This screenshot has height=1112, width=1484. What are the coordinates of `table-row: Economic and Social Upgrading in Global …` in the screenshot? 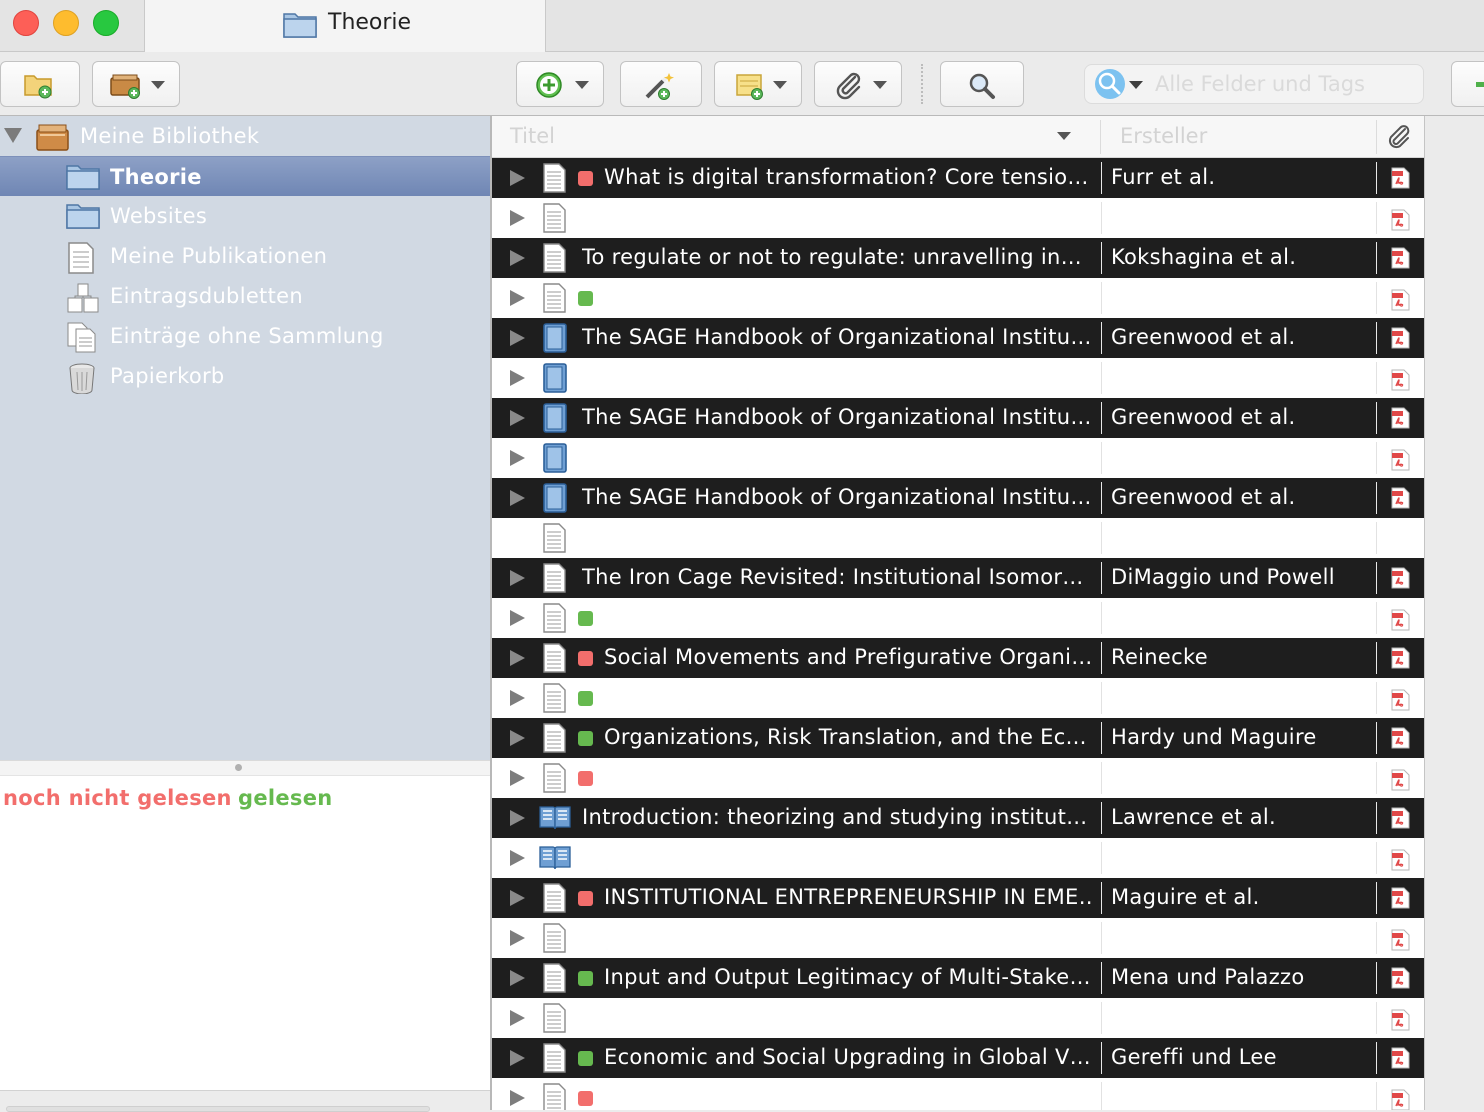 It's located at (958, 1058).